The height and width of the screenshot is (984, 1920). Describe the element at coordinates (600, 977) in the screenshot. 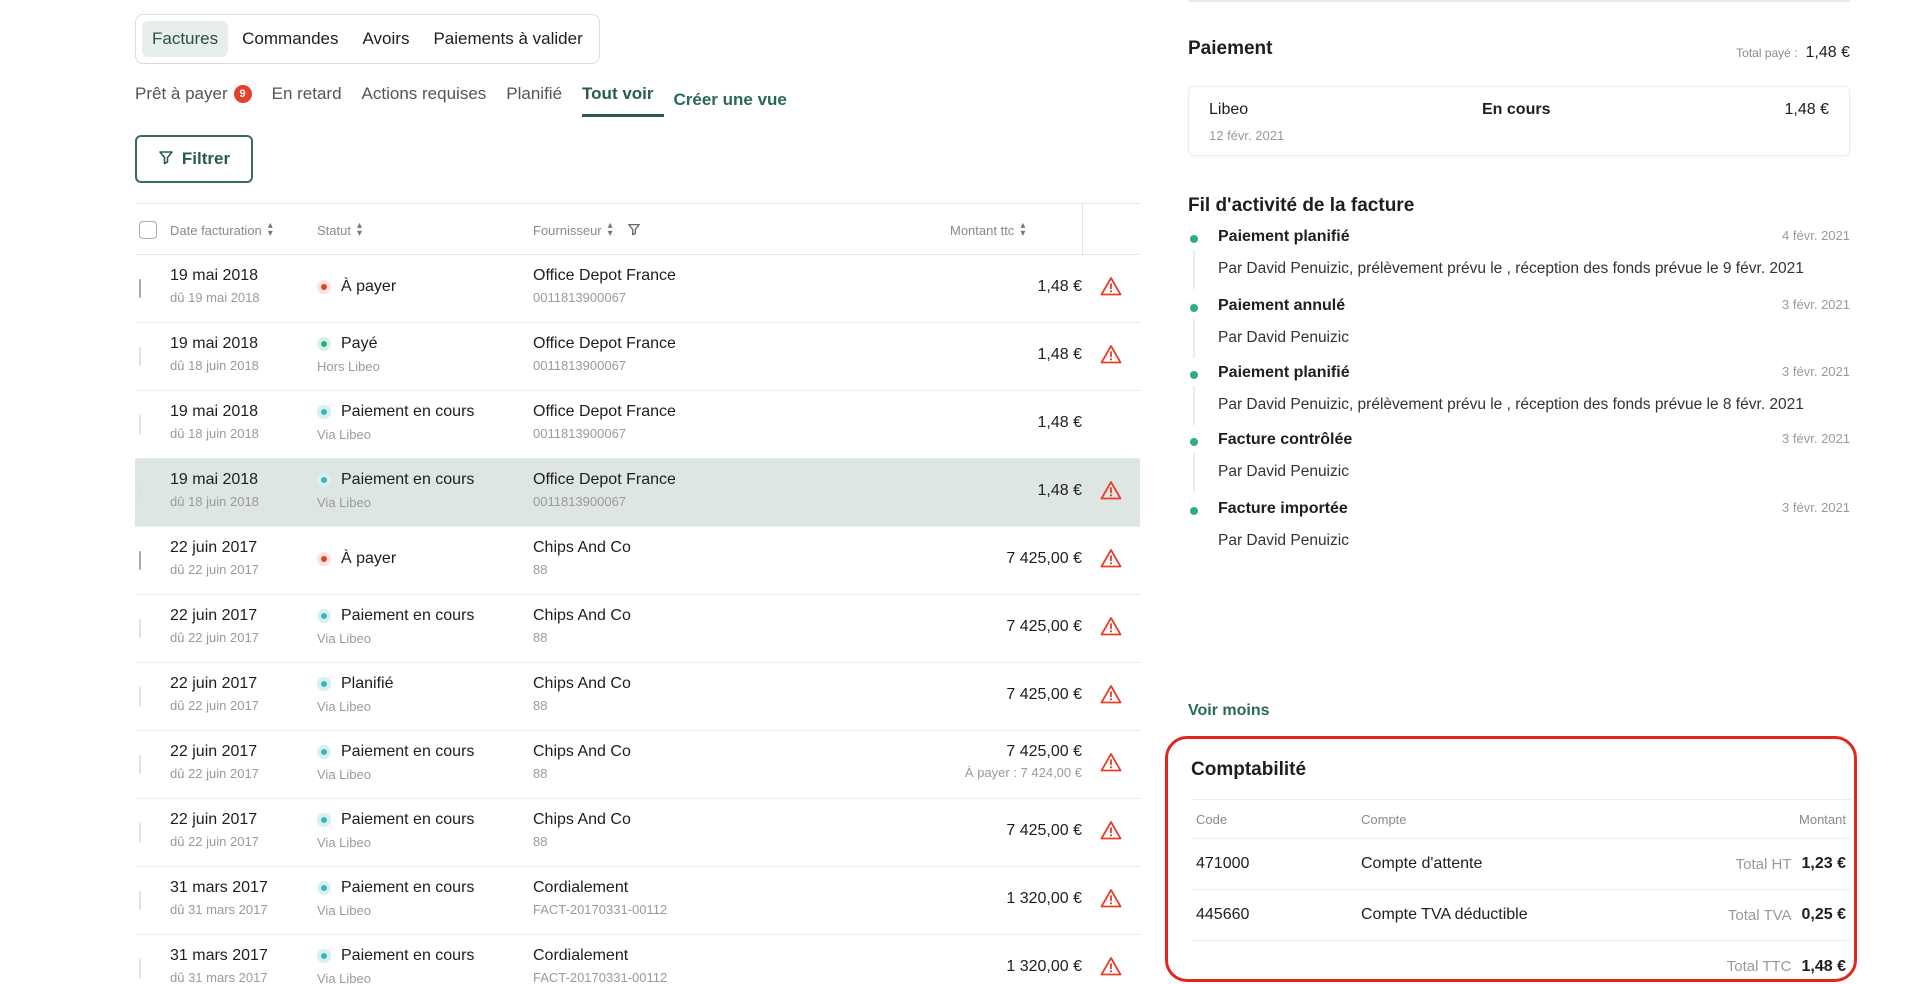

I see `invoice-reference: FACT-20170331-00112` at that location.